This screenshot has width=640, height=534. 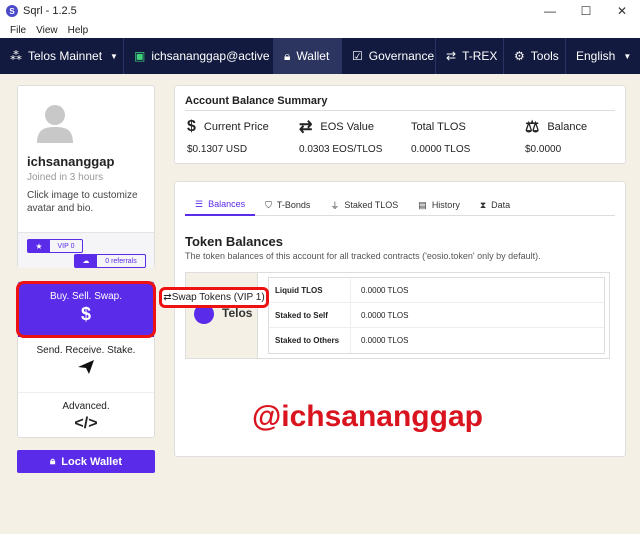 I want to click on summary-title: Account Balance Summary, so click(x=256, y=101).